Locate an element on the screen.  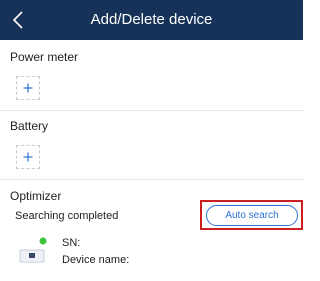
device-name-label: Device name: is located at coordinates (96, 260).